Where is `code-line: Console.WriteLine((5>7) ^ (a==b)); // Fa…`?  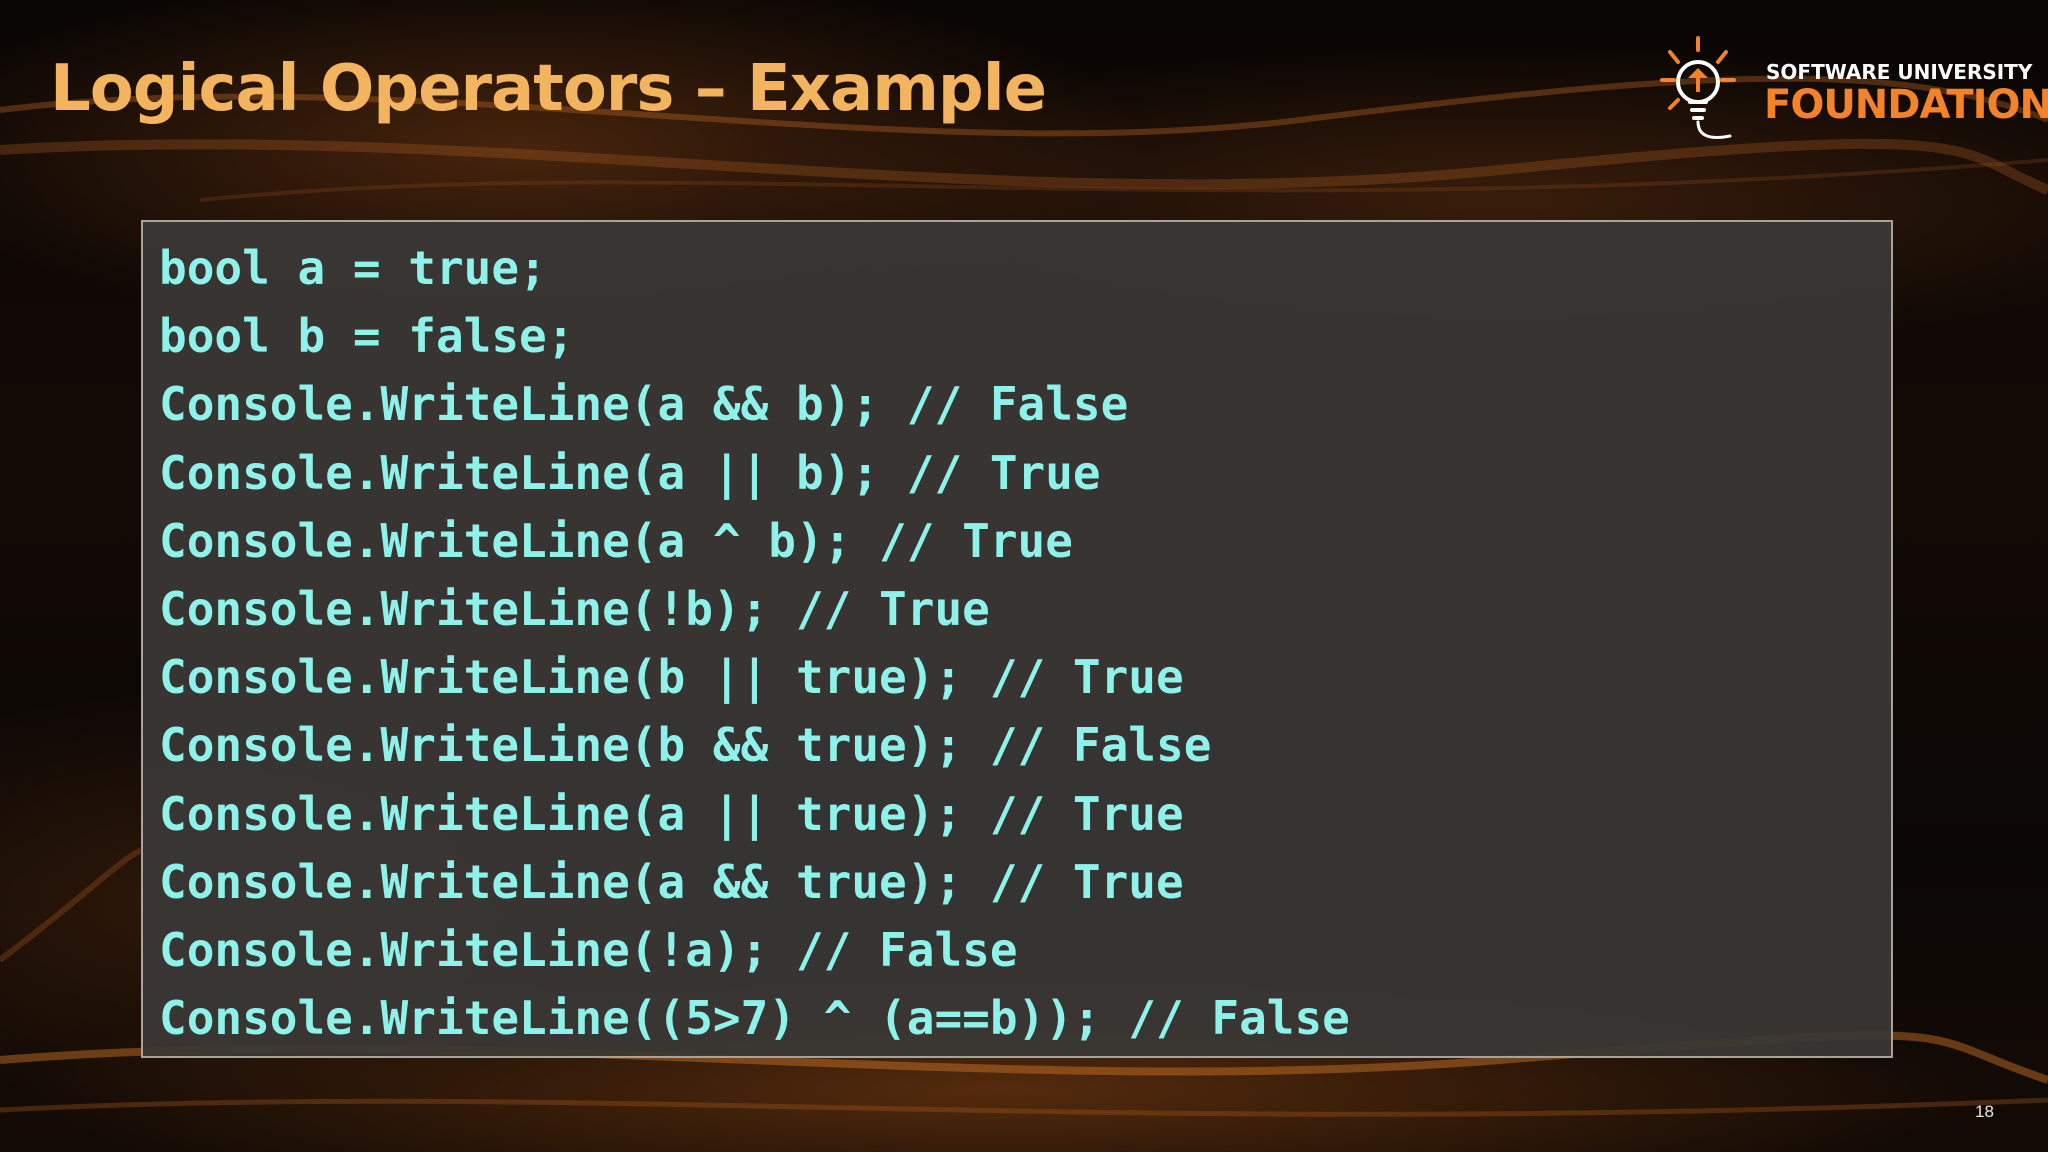
code-line: Console.WriteLine((5>7) ^ (a==b)); // Fa… is located at coordinates (754, 1018).